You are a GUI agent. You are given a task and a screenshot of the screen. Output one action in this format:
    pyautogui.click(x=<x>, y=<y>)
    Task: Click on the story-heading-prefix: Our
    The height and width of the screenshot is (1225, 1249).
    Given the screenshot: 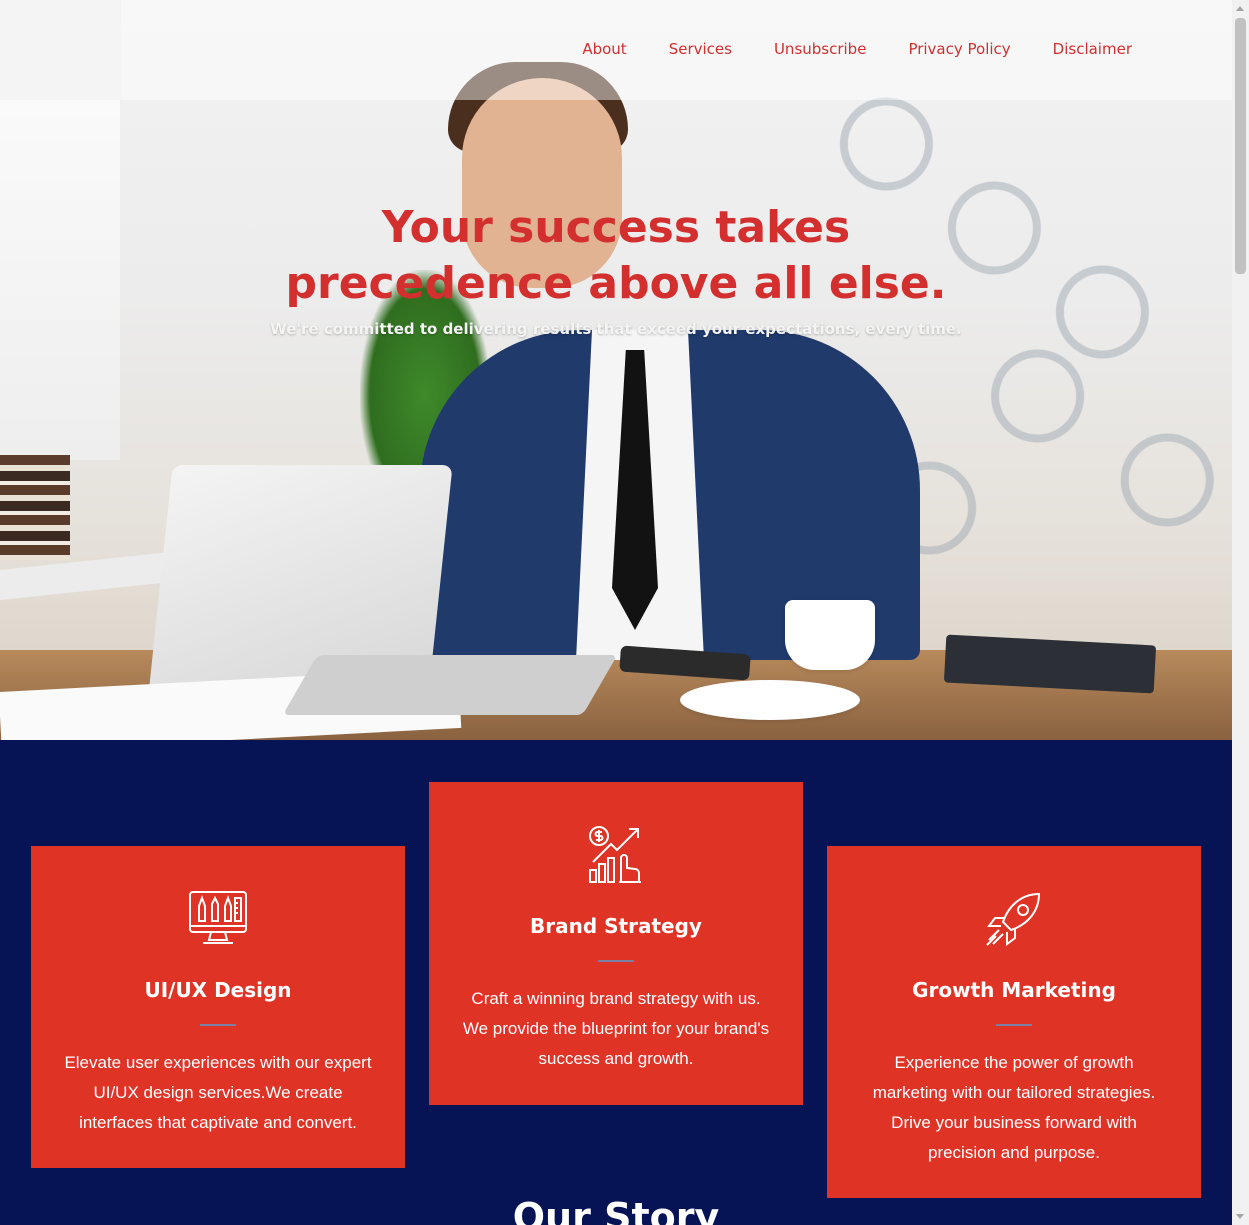 What is the action you would take?
    pyautogui.click(x=551, y=1210)
    